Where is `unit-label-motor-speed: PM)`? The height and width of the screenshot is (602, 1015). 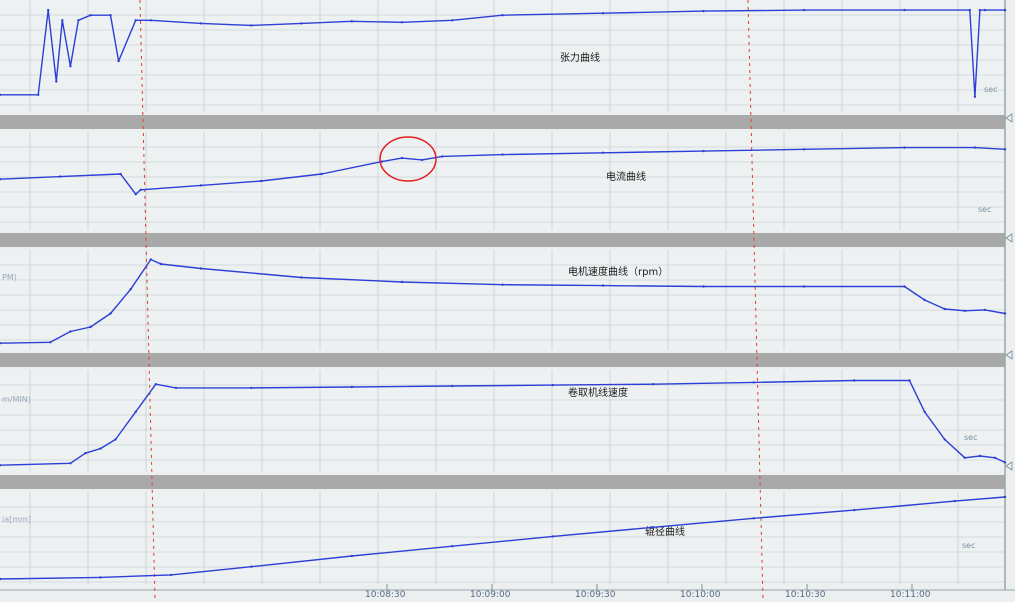
unit-label-motor-speed: PM) is located at coordinates (9, 277).